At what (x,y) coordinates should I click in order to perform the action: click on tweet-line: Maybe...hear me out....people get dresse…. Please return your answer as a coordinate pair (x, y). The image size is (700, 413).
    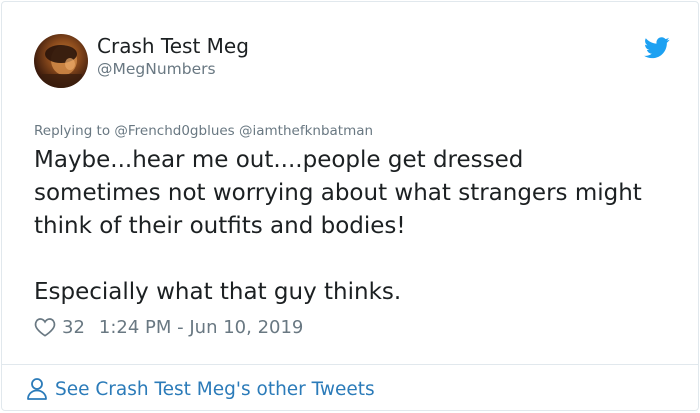
    Looking at the image, I should click on (279, 160).